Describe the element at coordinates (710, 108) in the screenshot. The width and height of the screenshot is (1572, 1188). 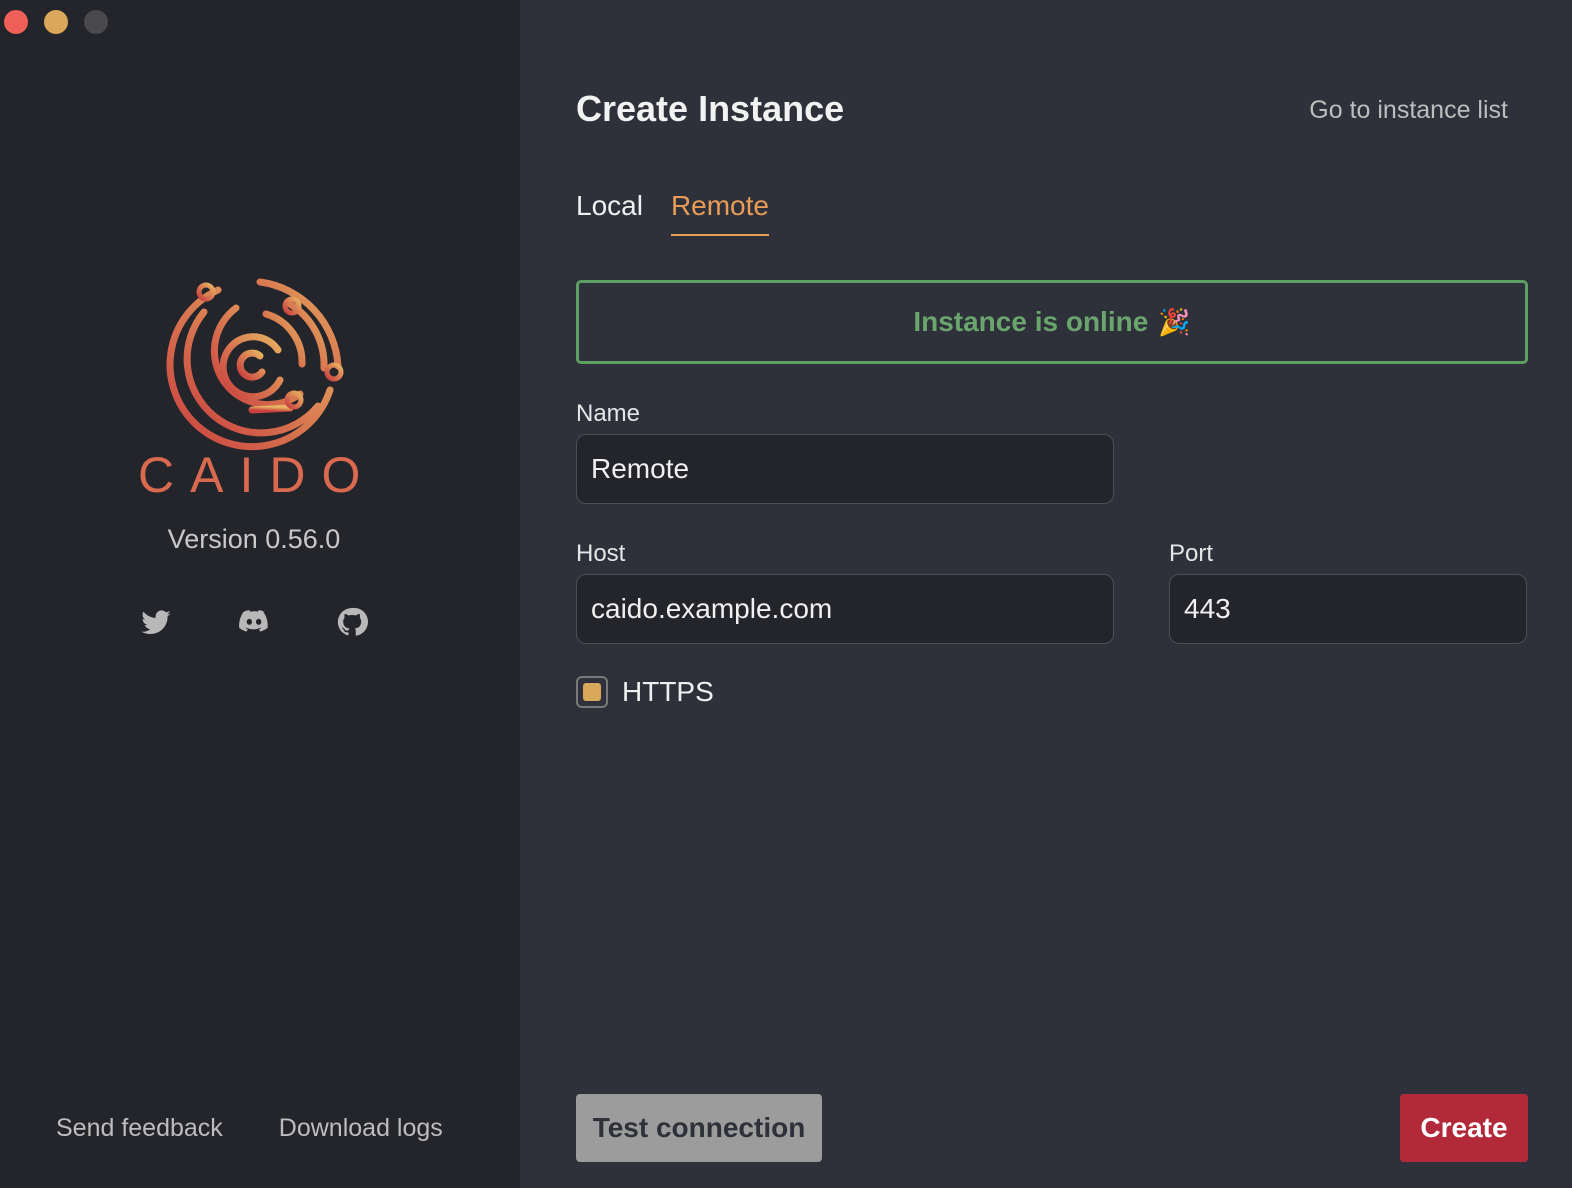
I see `page-title: Create Instance` at that location.